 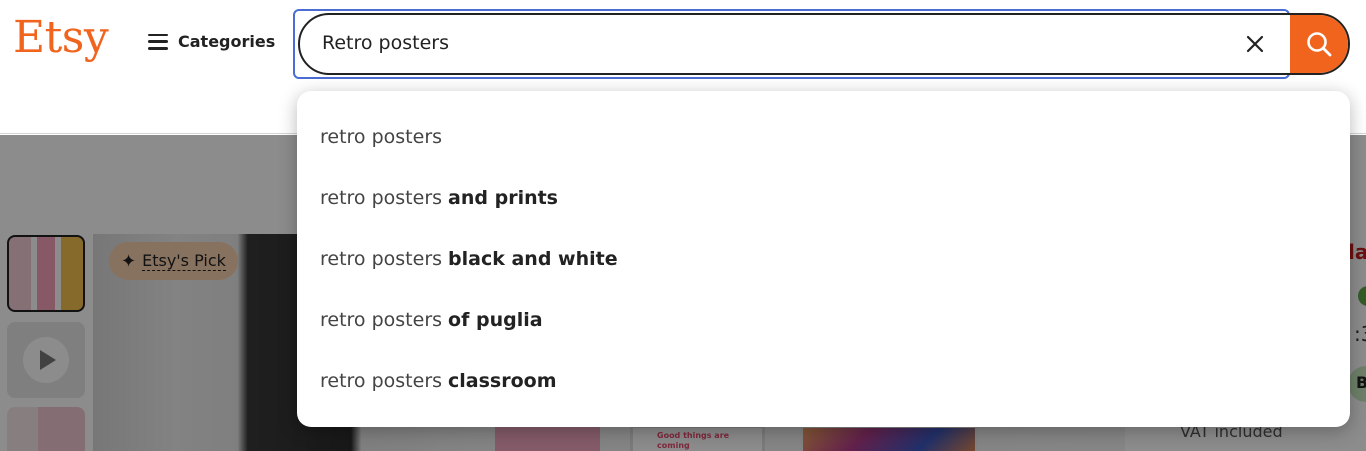 I want to click on close-icon, so click(x=1255, y=44).